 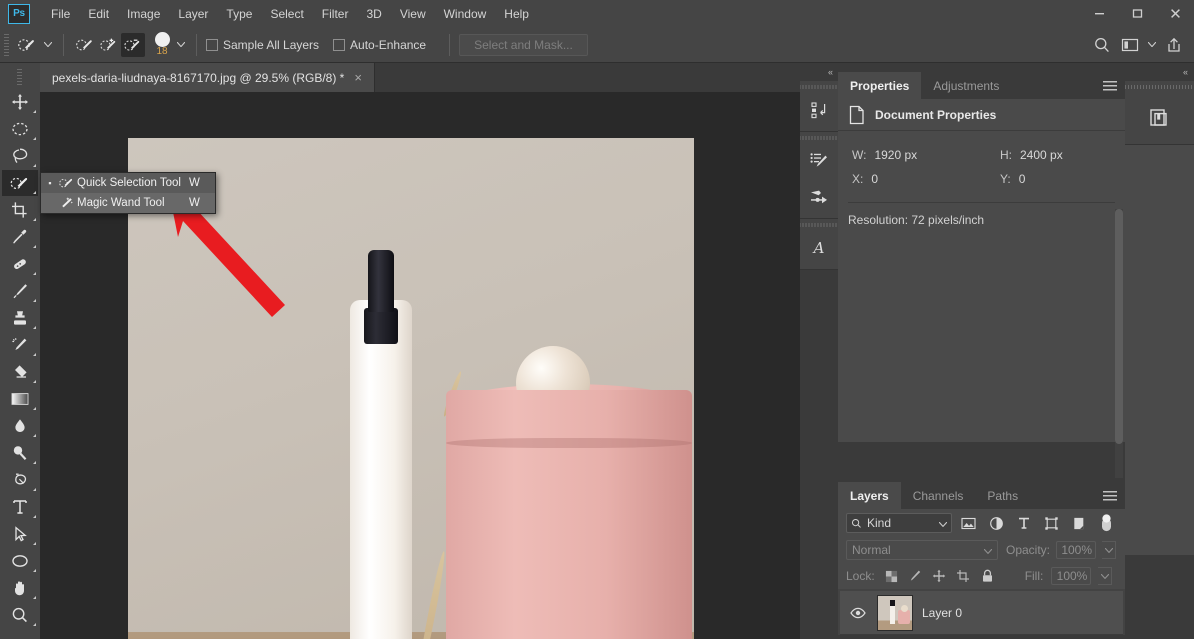 I want to click on glyphs-panel-button: A, so click(x=819, y=248).